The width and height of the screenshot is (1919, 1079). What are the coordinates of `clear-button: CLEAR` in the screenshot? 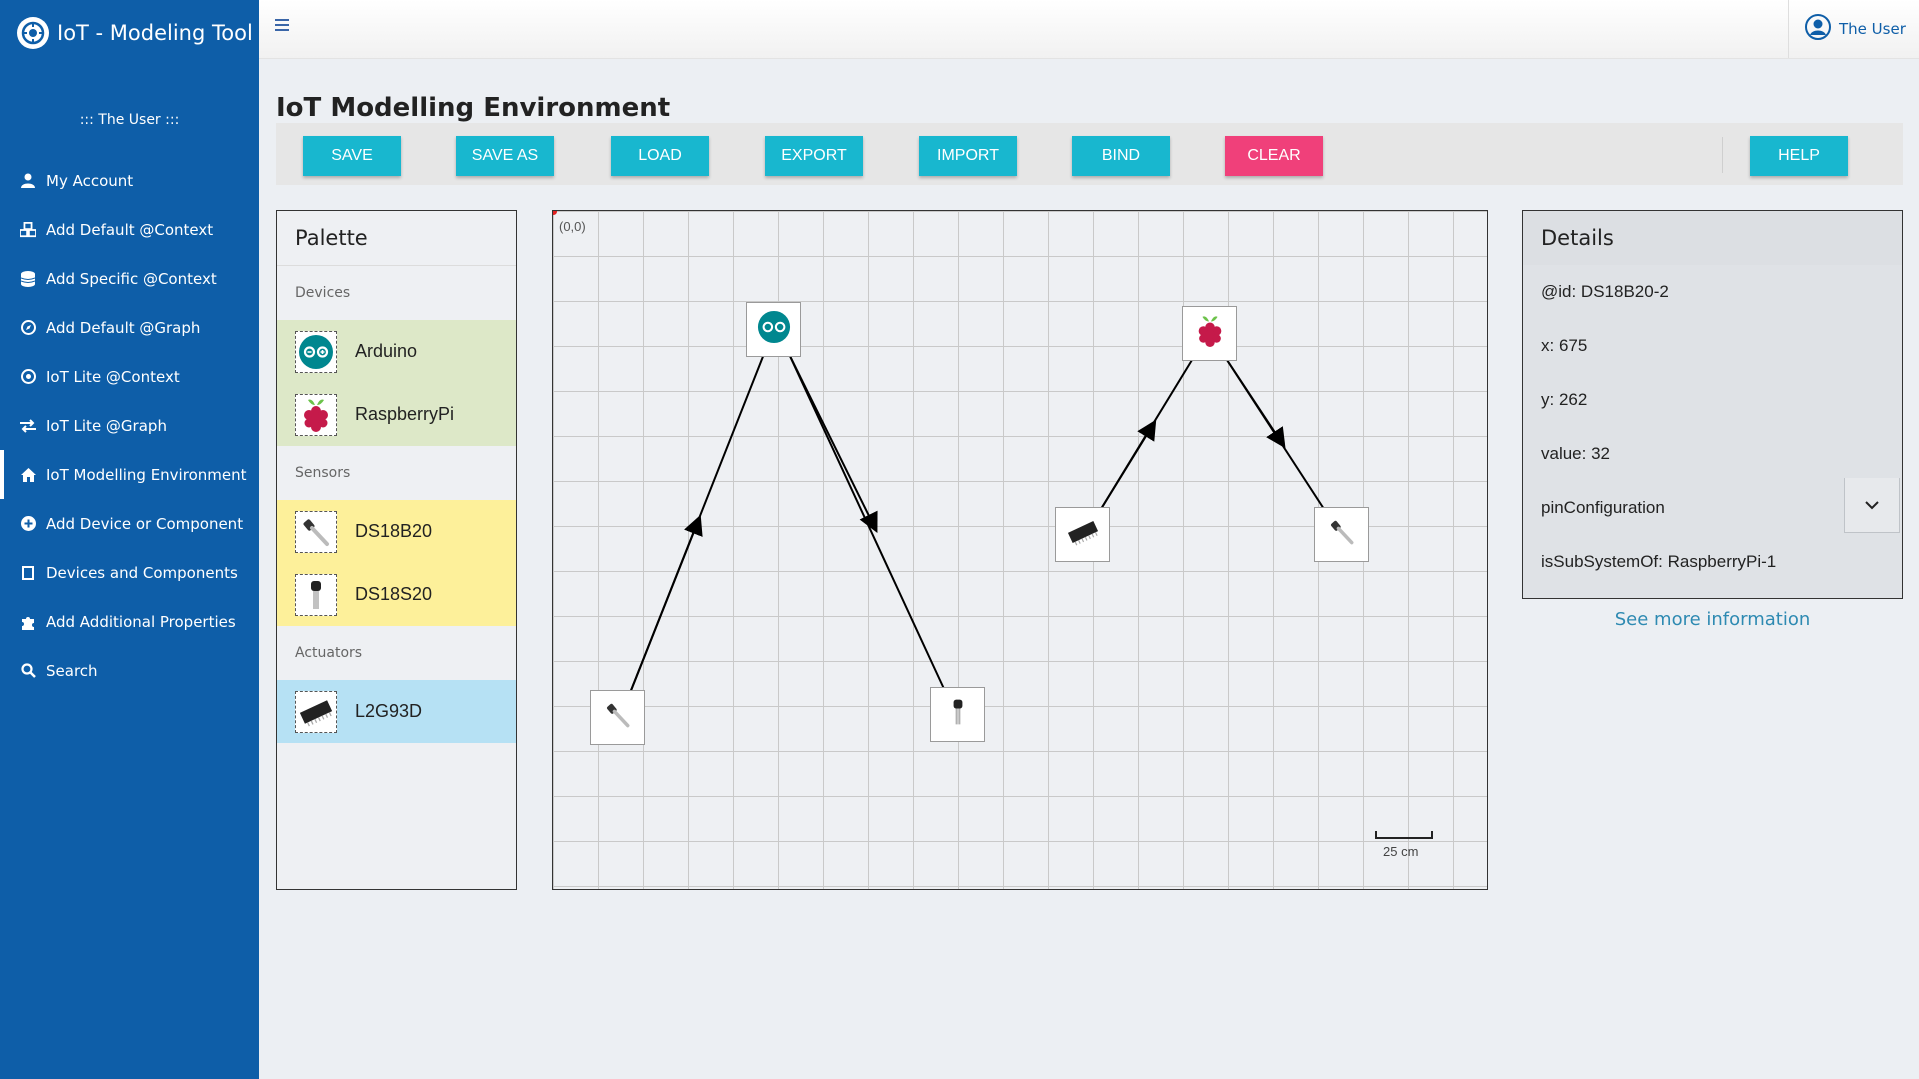 It's located at (1274, 156).